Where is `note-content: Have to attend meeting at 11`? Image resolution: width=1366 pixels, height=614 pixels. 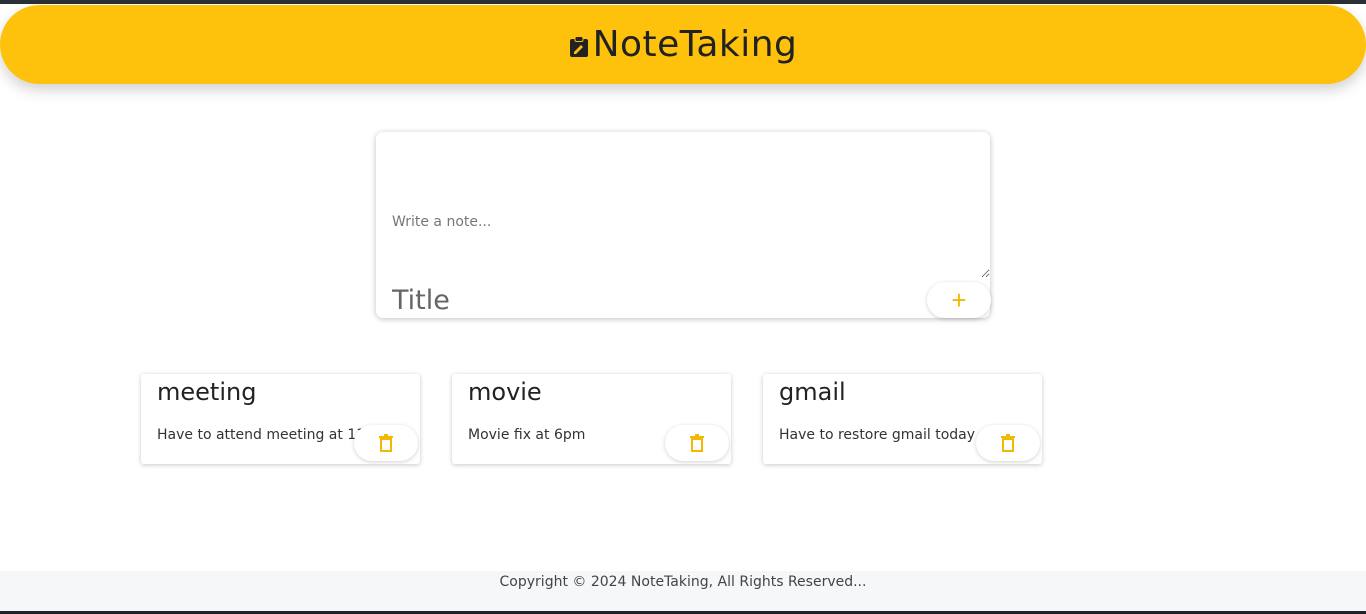 note-content: Have to attend meeting at 11 is located at coordinates (261, 435).